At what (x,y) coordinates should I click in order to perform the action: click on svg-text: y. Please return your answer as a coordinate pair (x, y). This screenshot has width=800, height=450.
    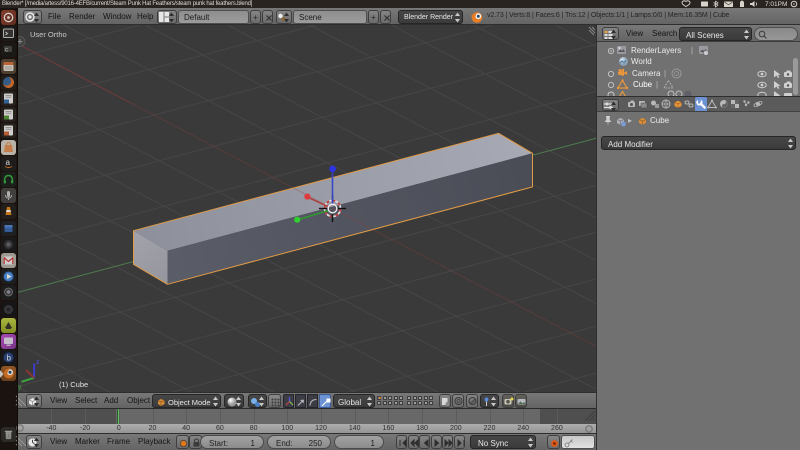
    Looking at the image, I should click on (20, 387).